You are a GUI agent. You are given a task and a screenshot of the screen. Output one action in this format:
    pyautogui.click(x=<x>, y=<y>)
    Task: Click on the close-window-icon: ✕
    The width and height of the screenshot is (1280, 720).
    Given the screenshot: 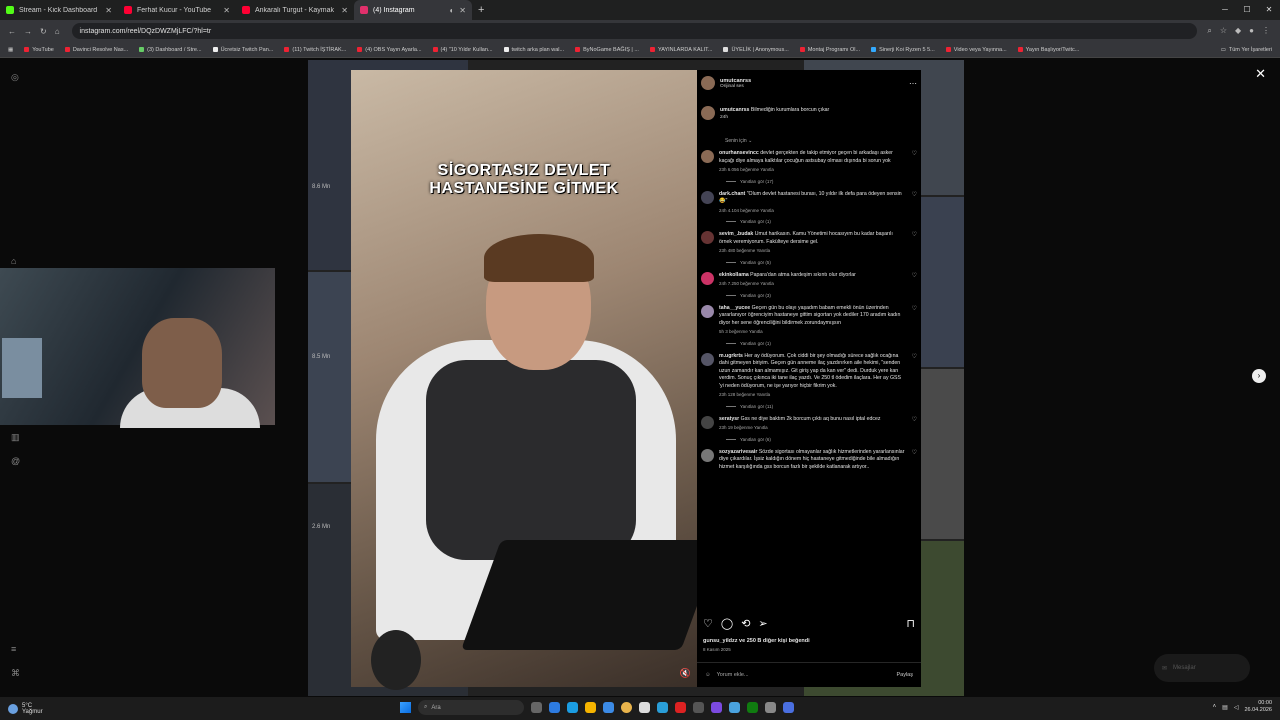 What is the action you would take?
    pyautogui.click(x=1269, y=10)
    